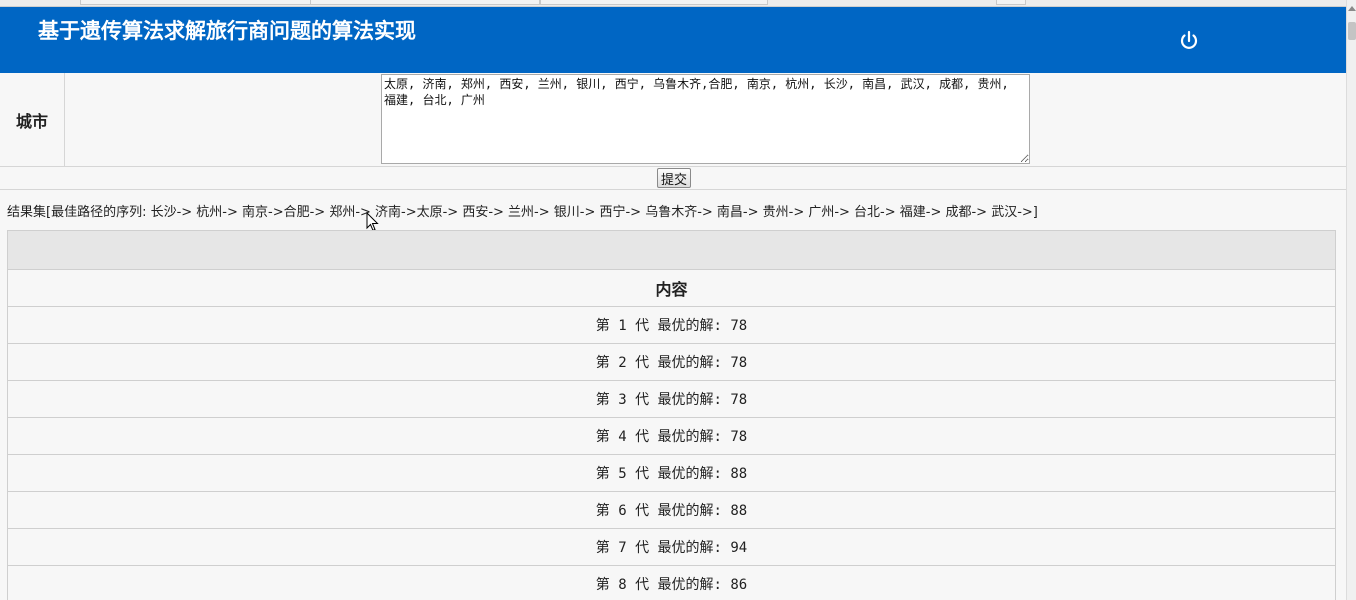 This screenshot has width=1356, height=600. I want to click on power-icon, so click(1189, 41).